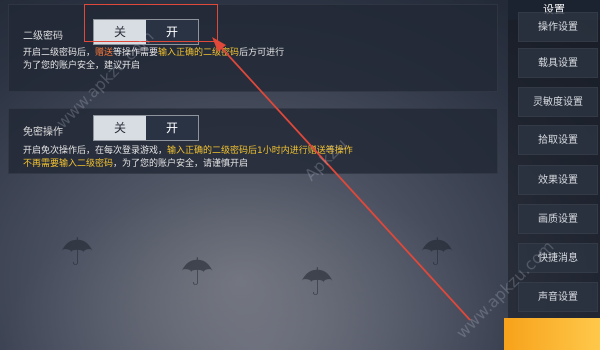 Image resolution: width=600 pixels, height=350 pixels. I want to click on sidebar-item-operation: 操作设置, so click(558, 27).